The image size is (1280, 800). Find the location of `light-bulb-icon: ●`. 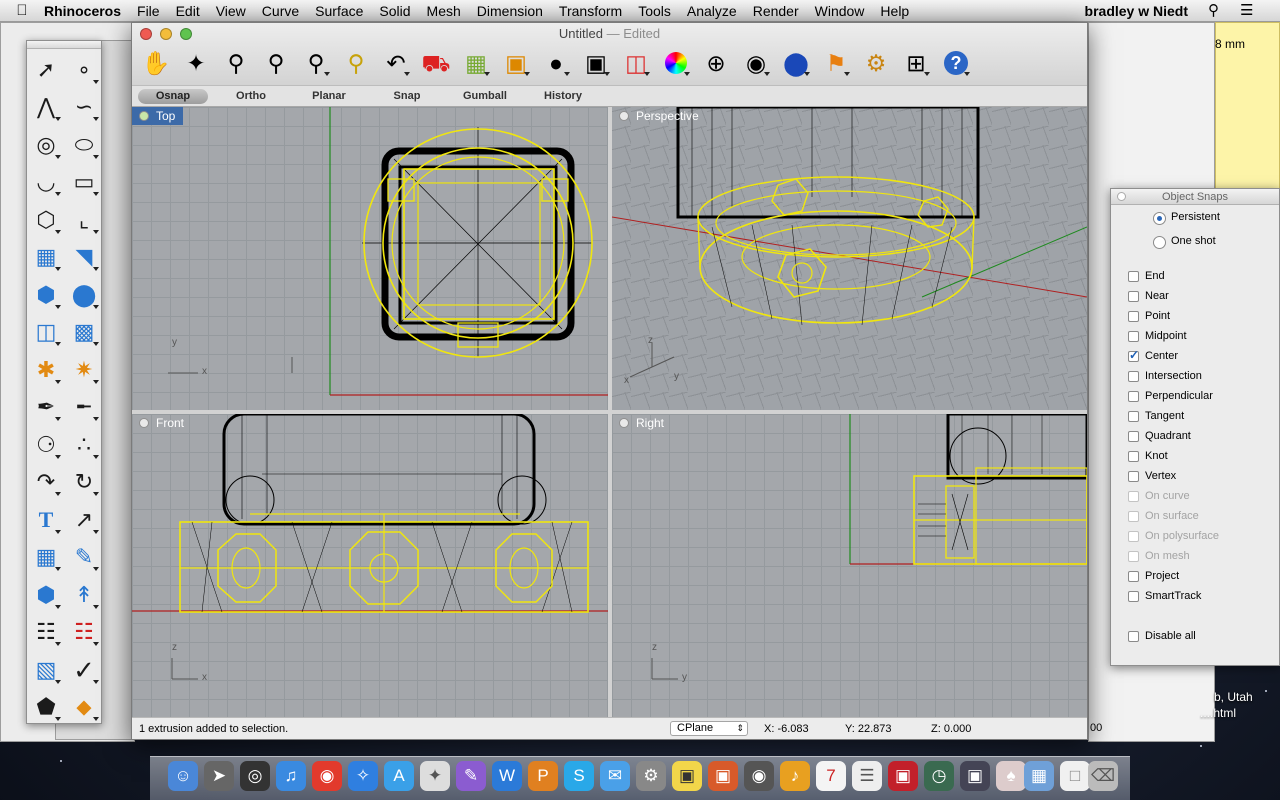

light-bulb-icon: ● is located at coordinates (556, 63).